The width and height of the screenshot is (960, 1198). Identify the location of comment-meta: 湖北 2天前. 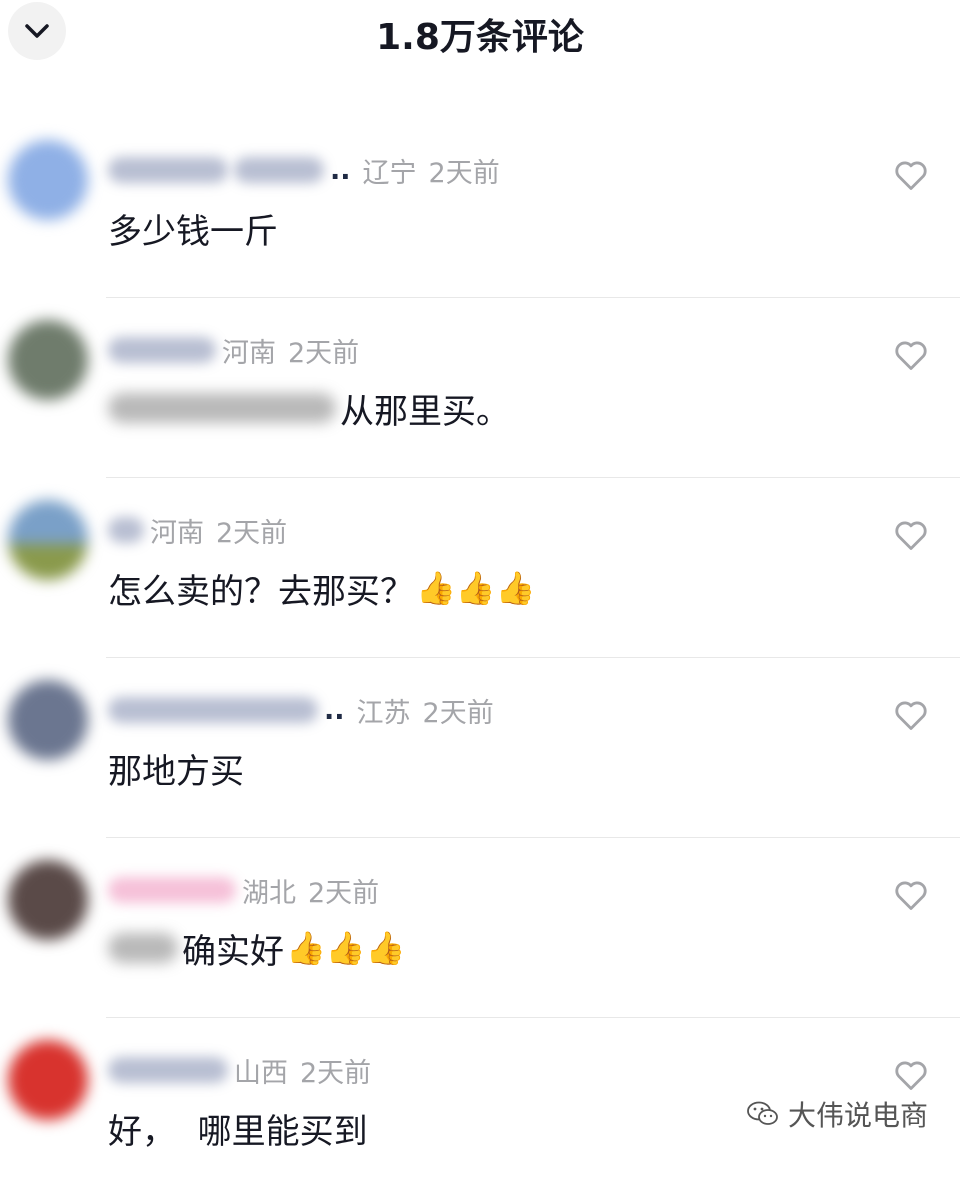
(243, 890).